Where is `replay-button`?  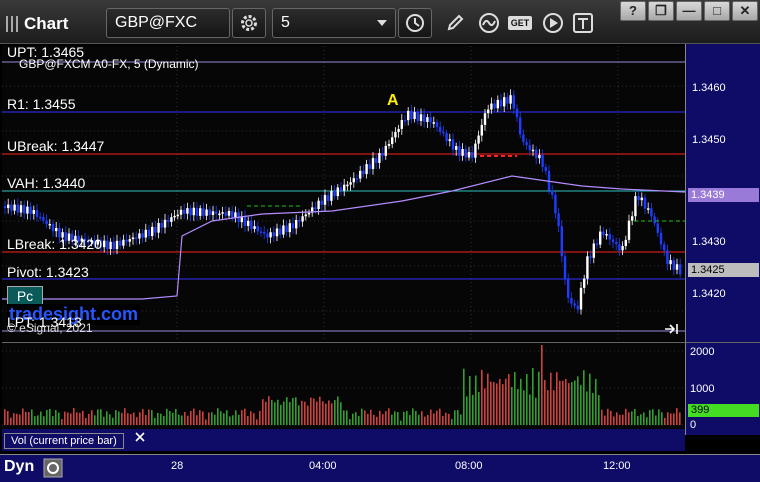
replay-button is located at coordinates (553, 23).